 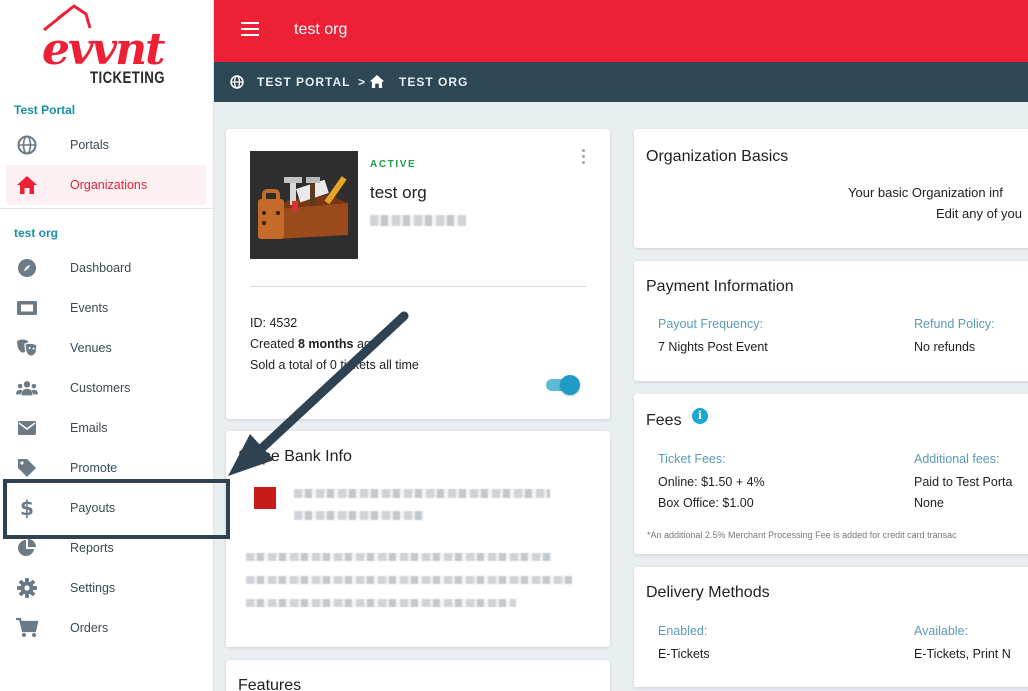 I want to click on sidebar-item-label: Reports, so click(x=92, y=548).